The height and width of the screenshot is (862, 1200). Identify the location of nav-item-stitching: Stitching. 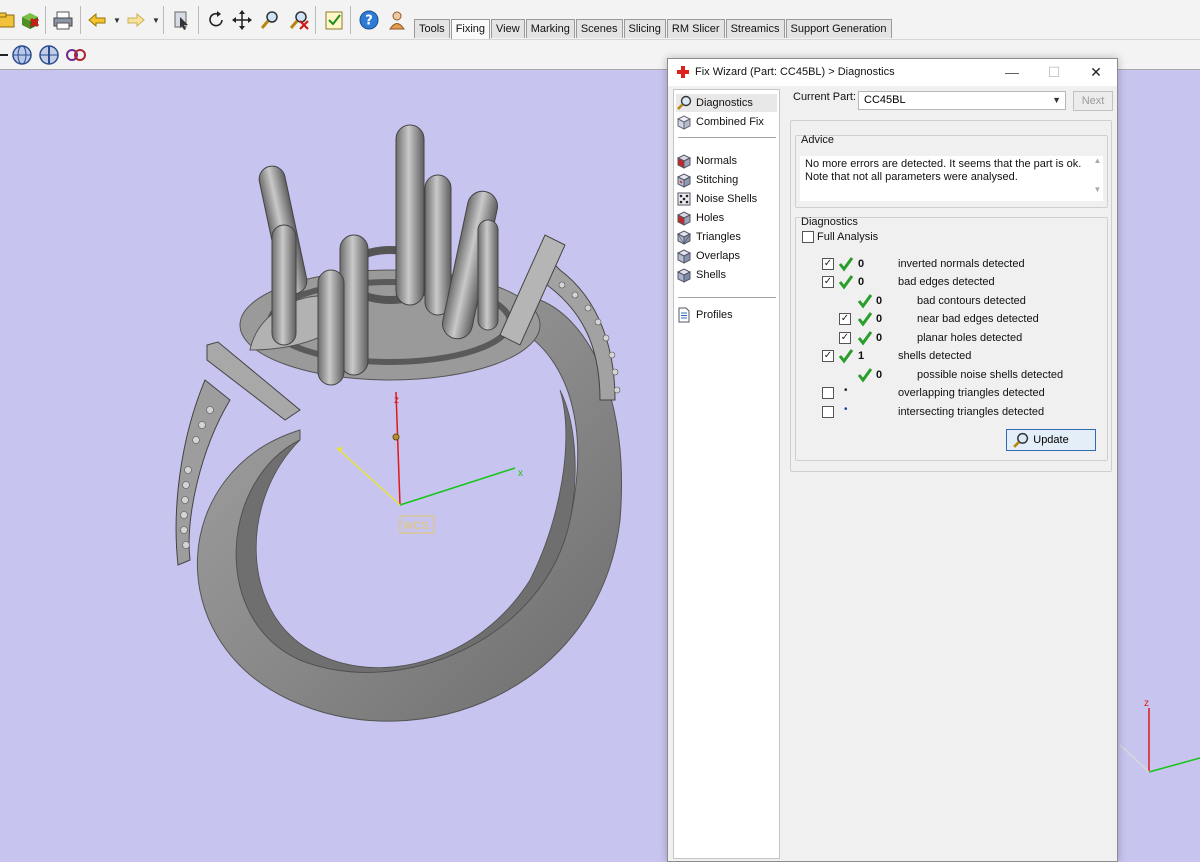
(726, 180).